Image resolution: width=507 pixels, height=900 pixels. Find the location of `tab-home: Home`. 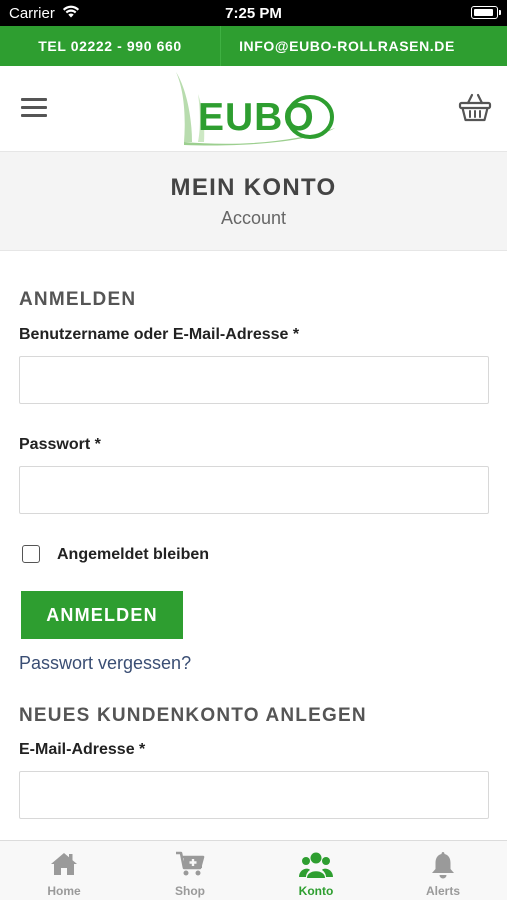

tab-home: Home is located at coordinates (64, 870).